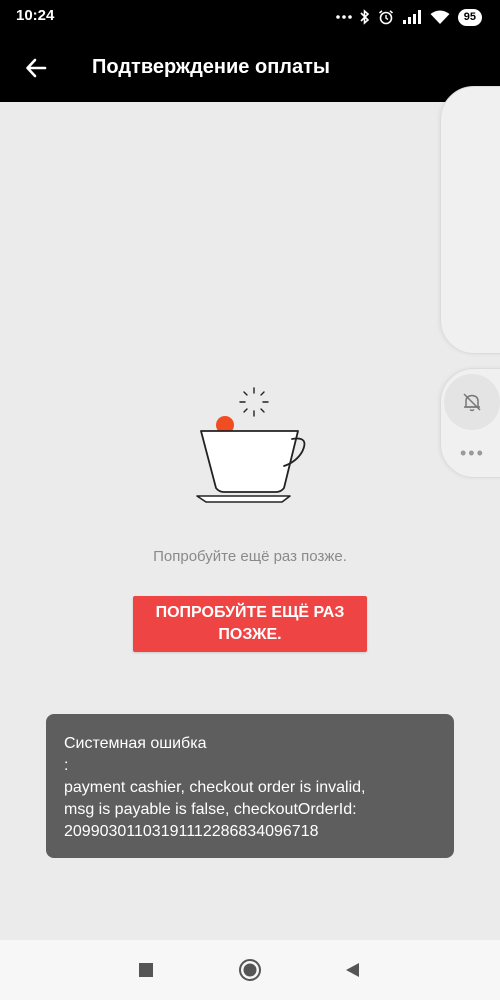  Describe the element at coordinates (250, 624) in the screenshot. I see `retry-button: ПОПРОБУЙТЕ ЕЩЁ РАЗ ПОЗЖЕ.` at that location.